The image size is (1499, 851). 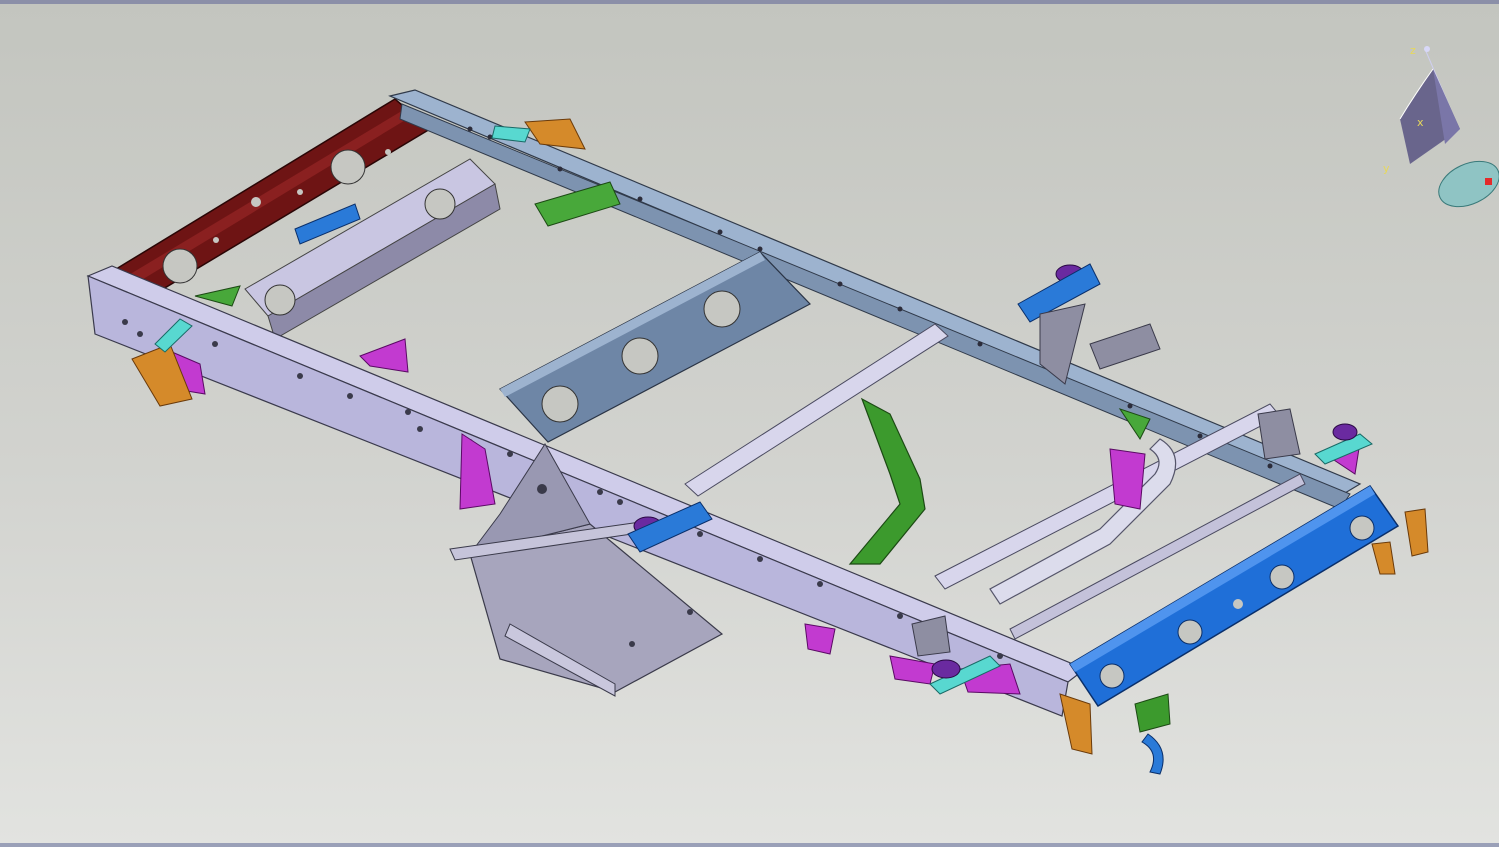 I want to click on exhaust-pipe, so click(x=1083, y=521).